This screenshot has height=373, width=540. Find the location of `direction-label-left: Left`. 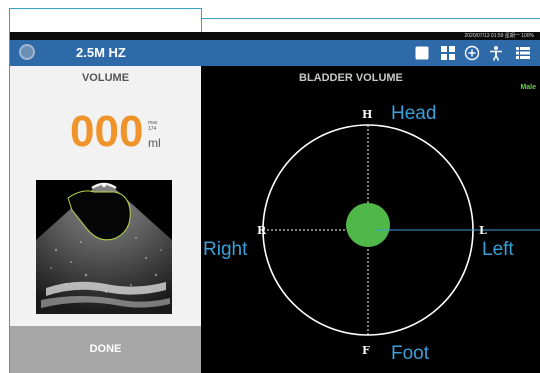

direction-label-left: Left is located at coordinates (498, 249).